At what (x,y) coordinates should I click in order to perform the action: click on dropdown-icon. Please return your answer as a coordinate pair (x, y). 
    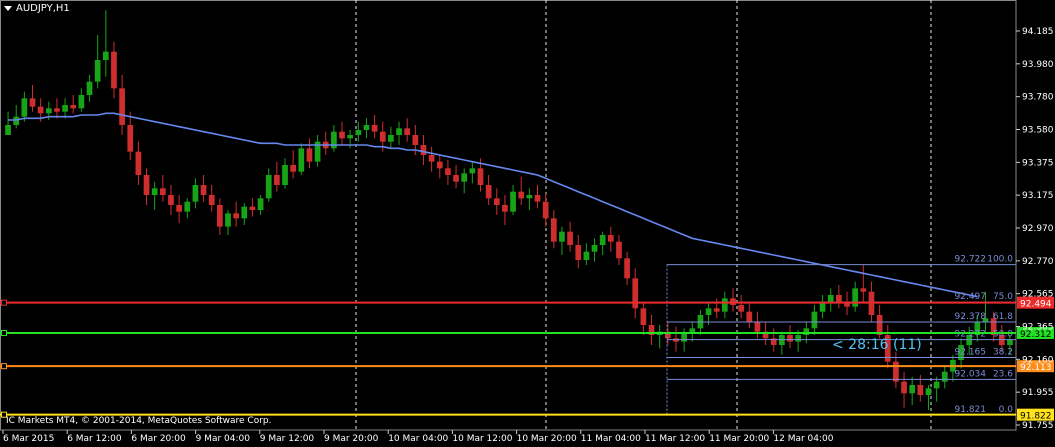
    Looking at the image, I should click on (8, 8).